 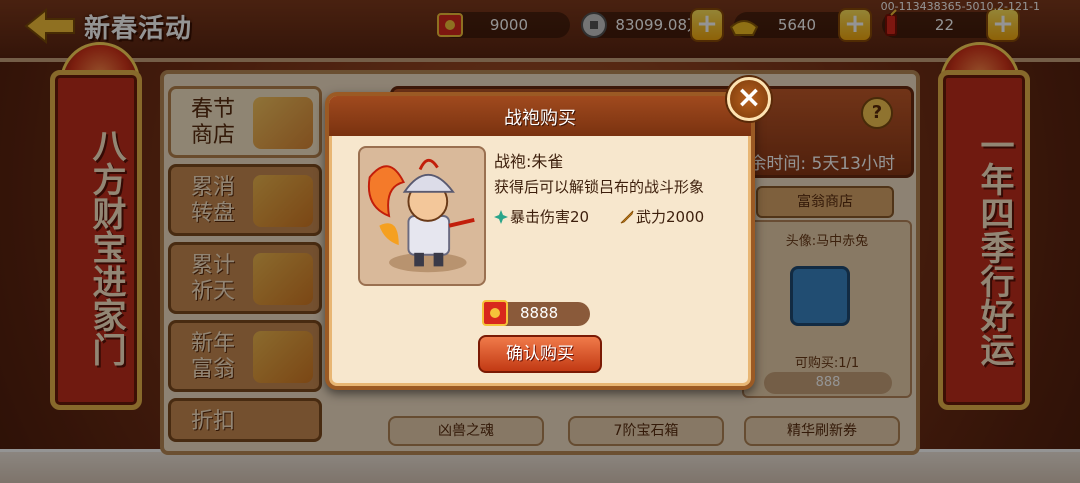 I want to click on confirm-purchase-button: 确认购买, so click(x=540, y=354).